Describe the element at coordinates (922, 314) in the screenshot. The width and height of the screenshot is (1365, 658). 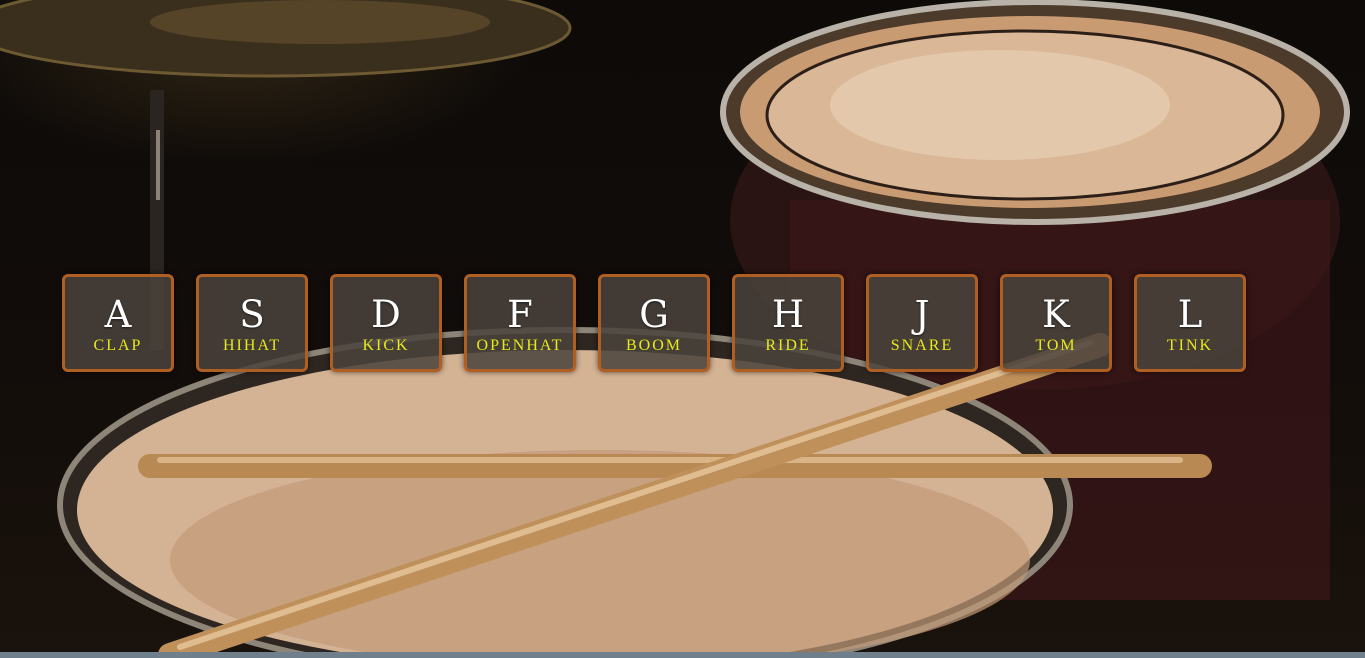
I see `key-letter: J` at that location.